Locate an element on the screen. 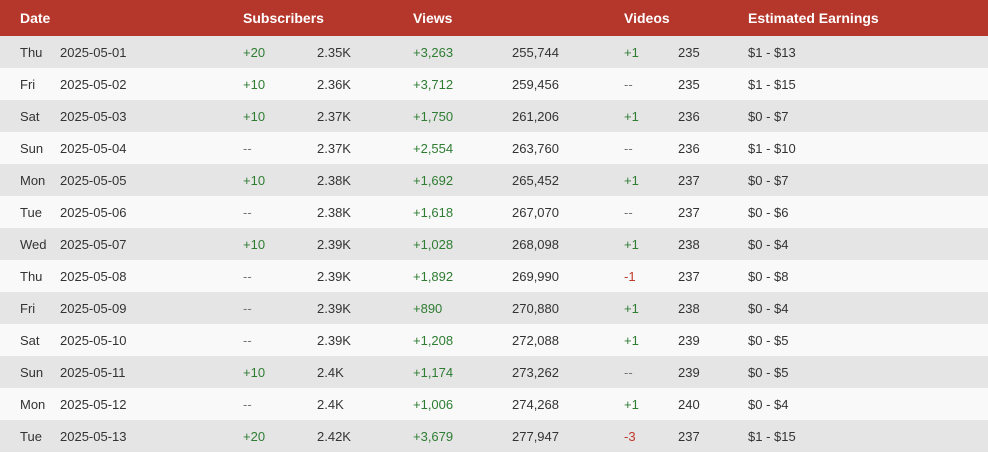 The width and height of the screenshot is (988, 454). view-total: 270,880 is located at coordinates (535, 308).